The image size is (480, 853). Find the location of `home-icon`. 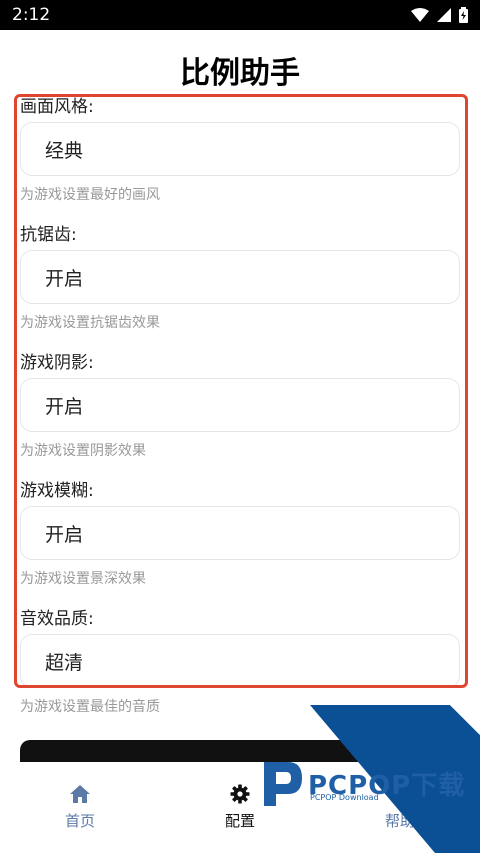

home-icon is located at coordinates (80, 794).